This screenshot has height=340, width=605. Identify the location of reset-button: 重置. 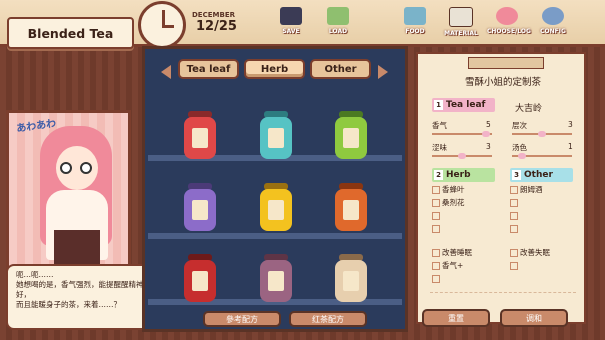
(456, 318).